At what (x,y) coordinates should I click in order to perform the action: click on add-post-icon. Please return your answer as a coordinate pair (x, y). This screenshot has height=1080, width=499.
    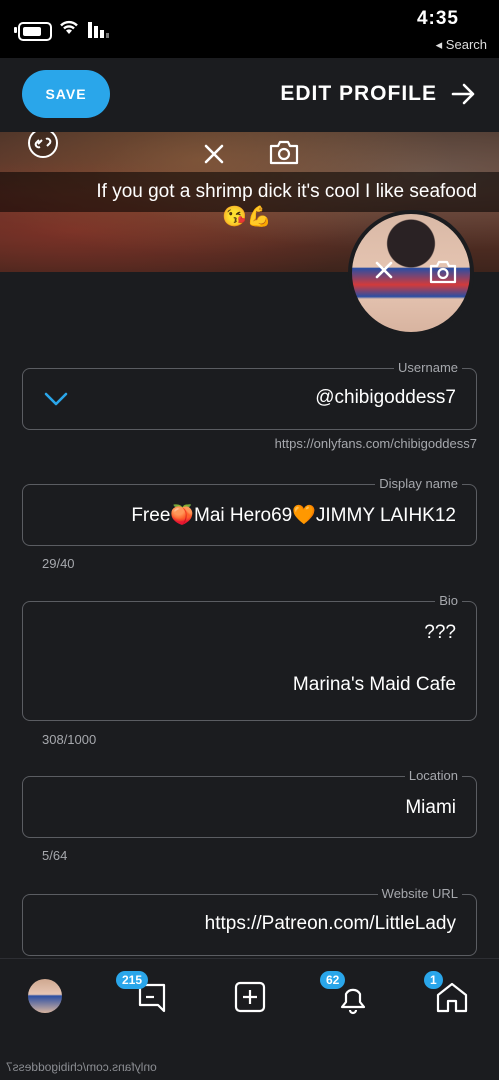
    Looking at the image, I should click on (250, 997).